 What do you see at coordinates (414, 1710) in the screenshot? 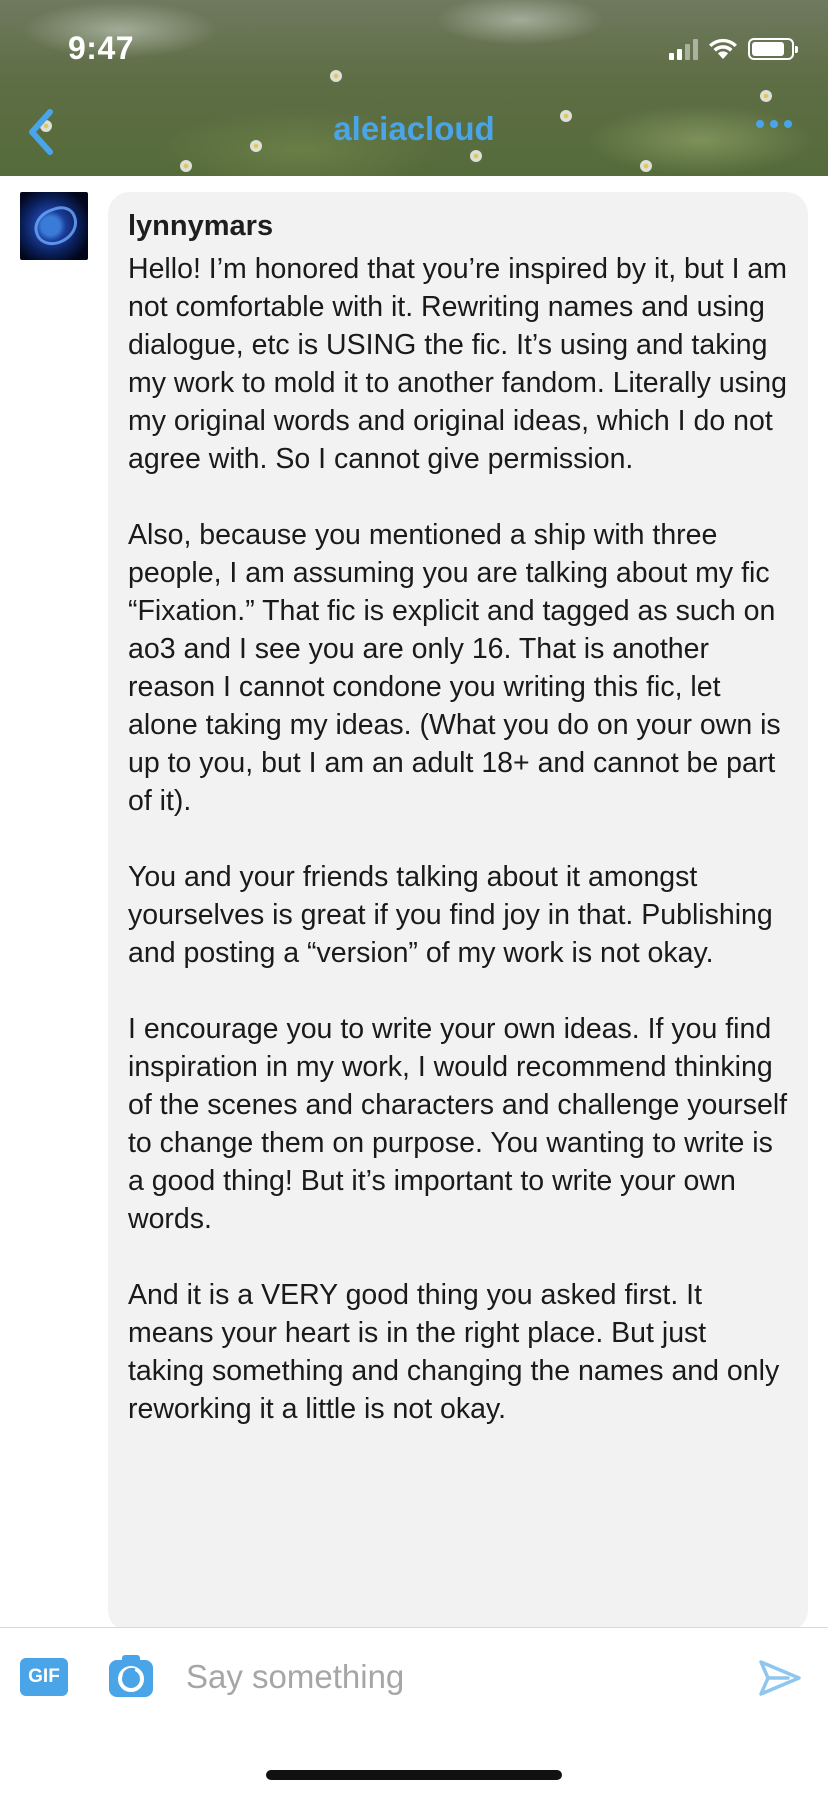
I see `compose-bar: GIF` at bounding box center [414, 1710].